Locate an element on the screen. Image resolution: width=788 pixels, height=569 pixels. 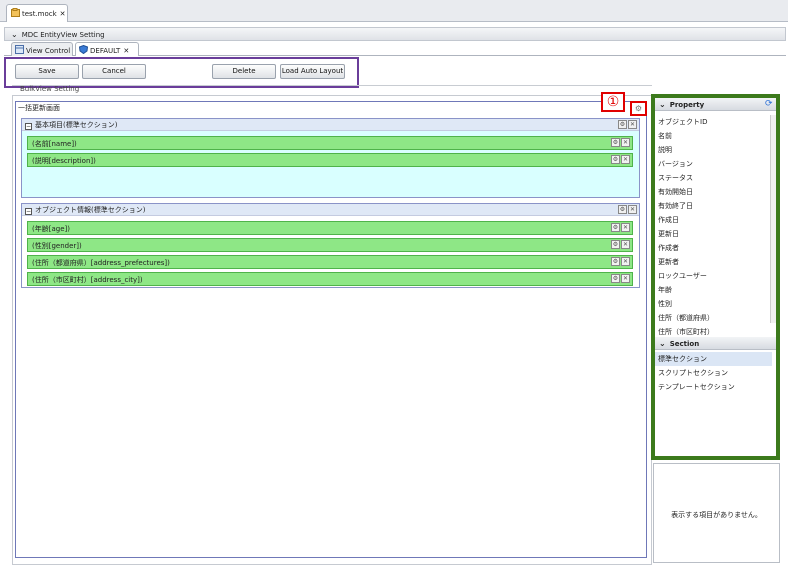
canvas-settings-button: ⚙ is located at coordinates (638, 108).